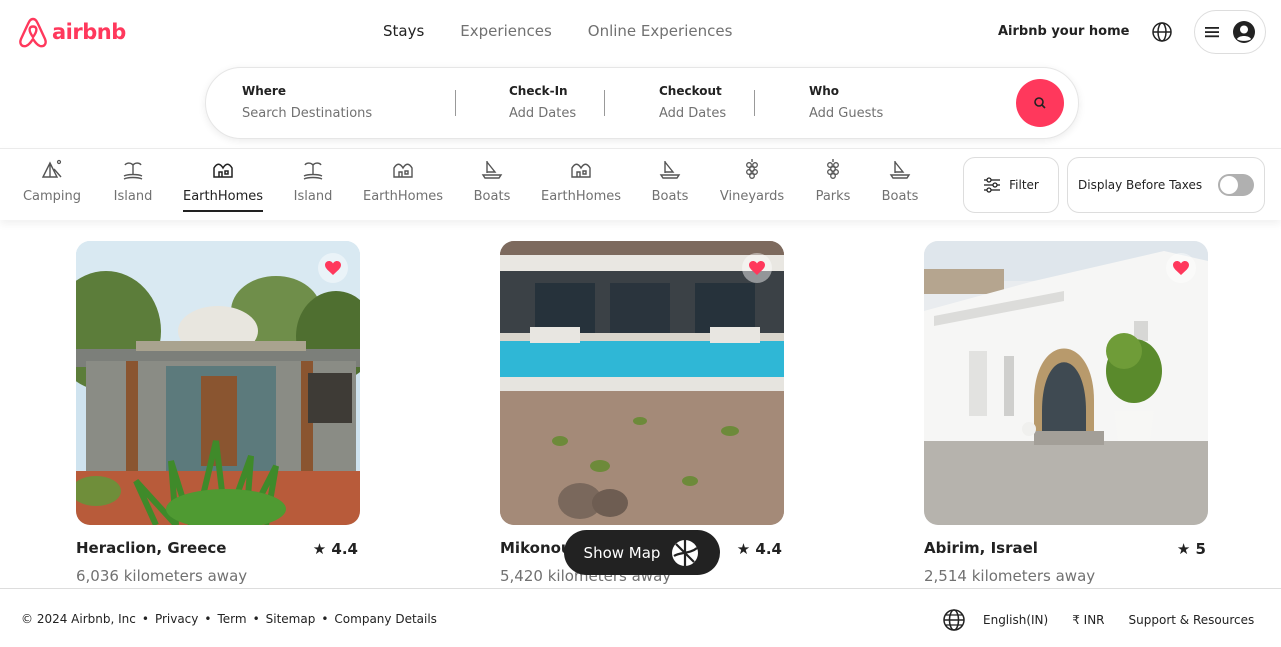 Image resolution: width=1281 pixels, height=647 pixels. What do you see at coordinates (403, 31) in the screenshot?
I see `tab-stays: Stays` at bounding box center [403, 31].